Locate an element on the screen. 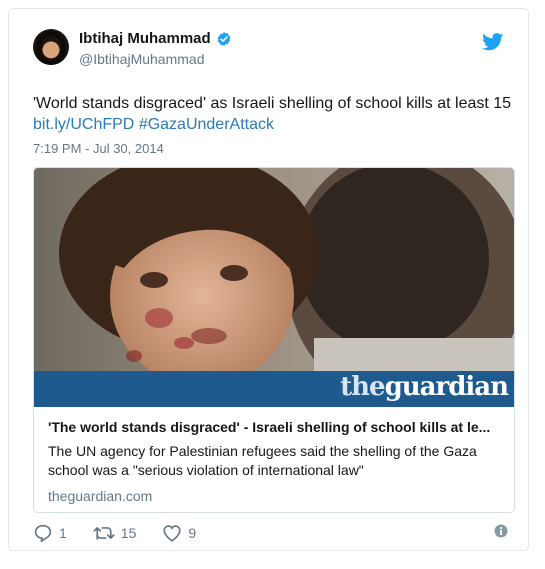 This screenshot has height=569, width=545. info-icon is located at coordinates (501, 531).